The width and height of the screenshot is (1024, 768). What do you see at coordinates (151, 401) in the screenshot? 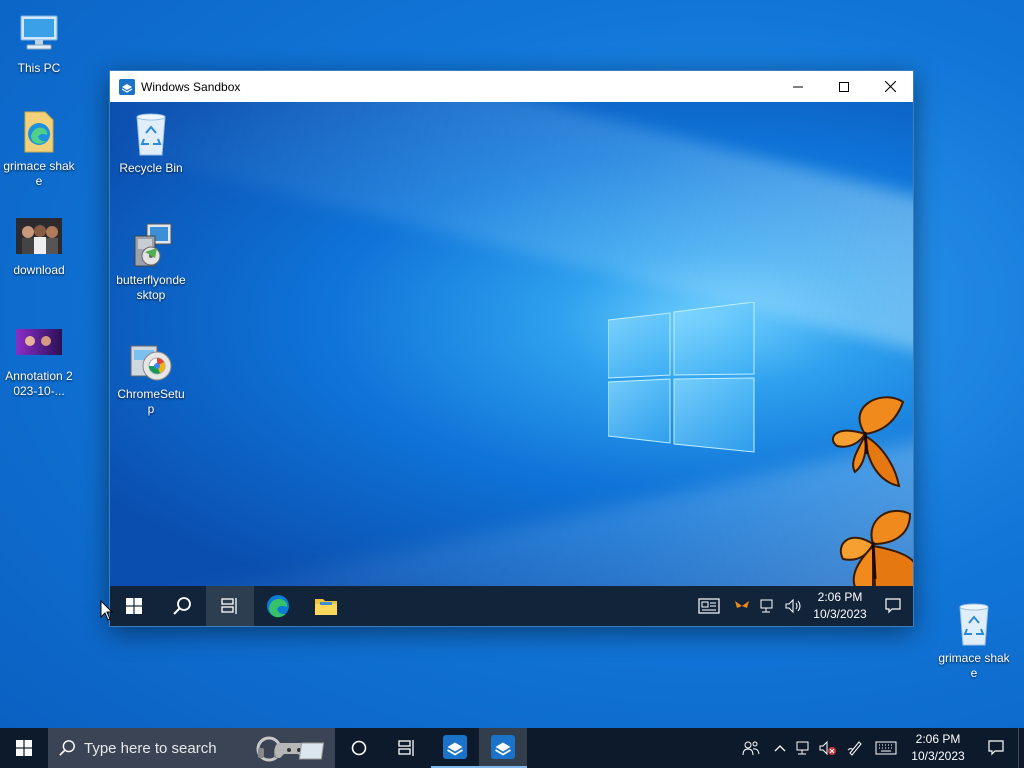
I see `desktop-icon-label: ChromeSetup` at bounding box center [151, 401].